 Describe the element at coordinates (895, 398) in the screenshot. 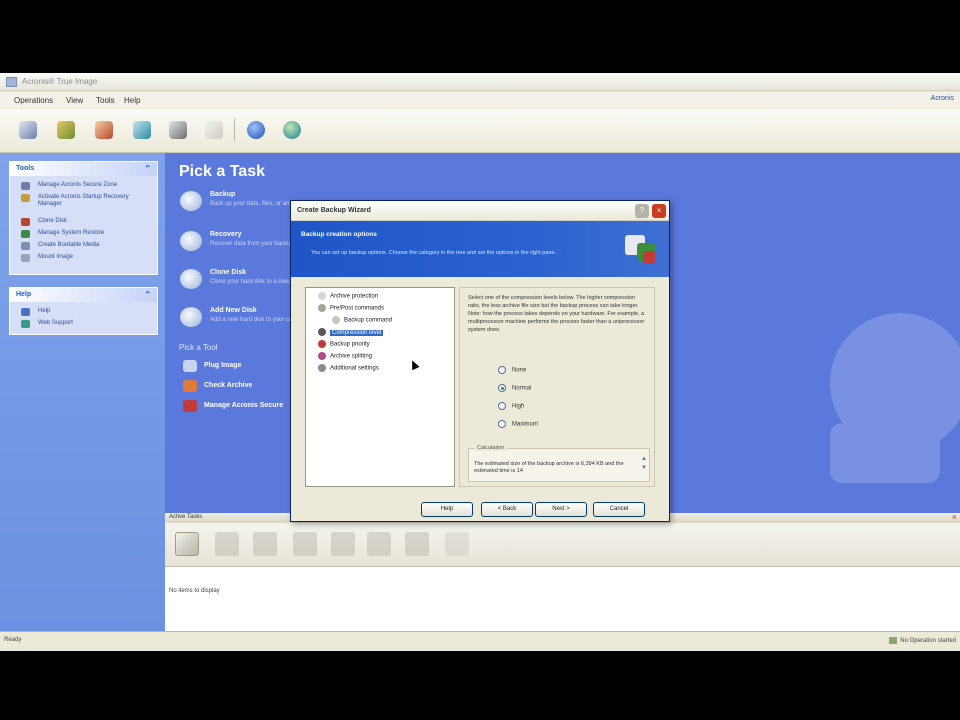

I see `watermark-logo-icon` at that location.